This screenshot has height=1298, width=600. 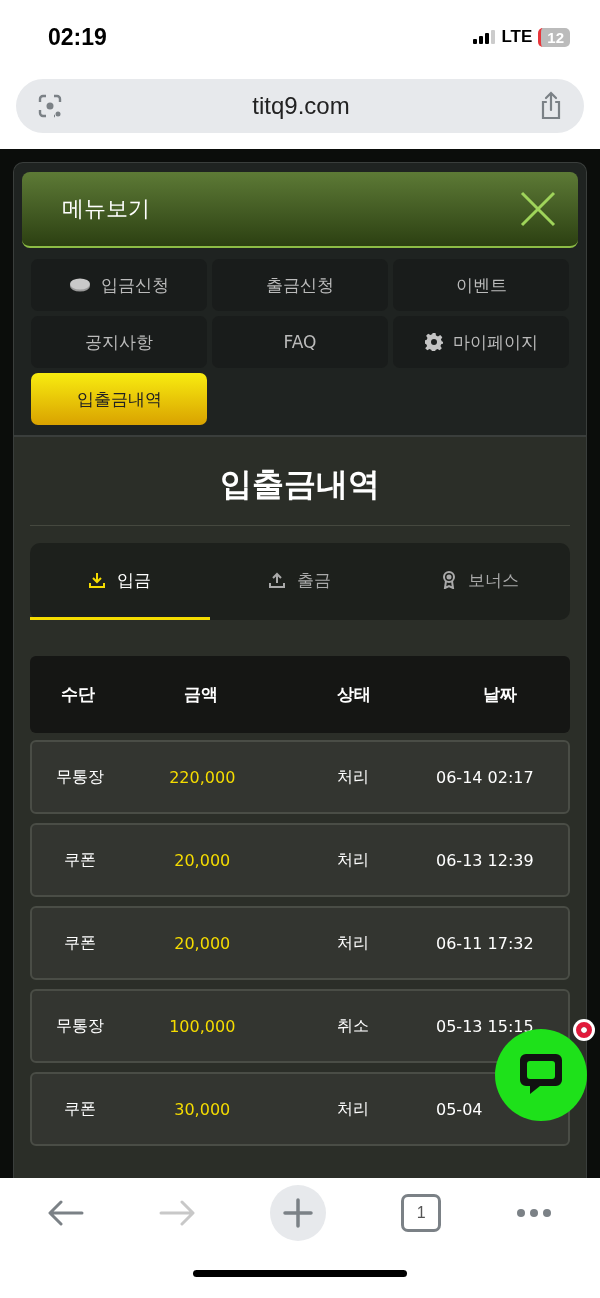 What do you see at coordinates (120, 581) in the screenshot?
I see `tab: 입금` at bounding box center [120, 581].